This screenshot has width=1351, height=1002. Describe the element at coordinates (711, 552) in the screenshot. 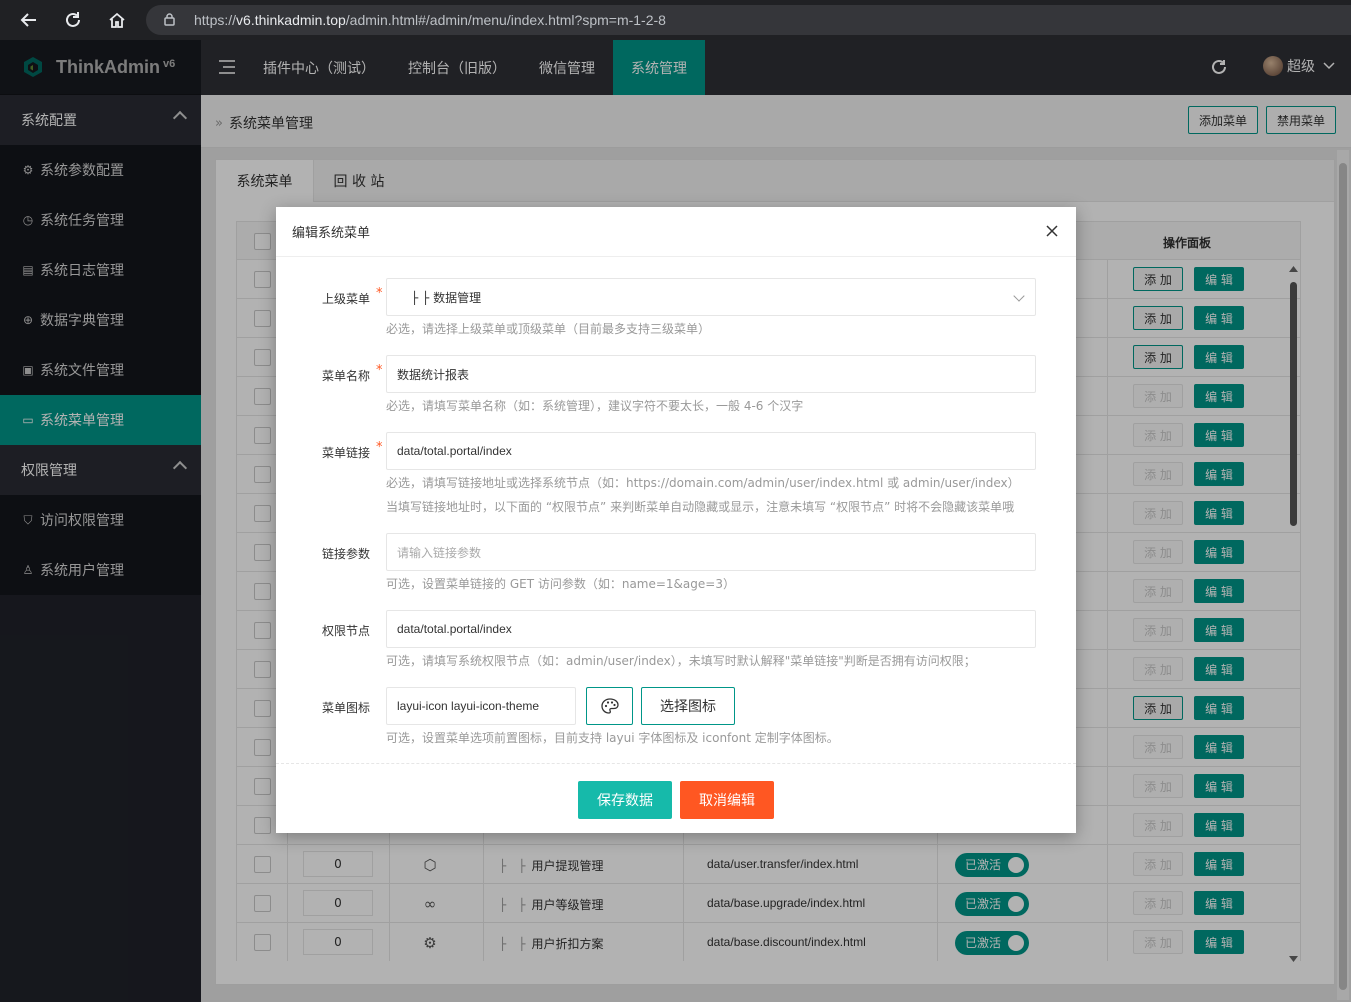

I see `link-params-input: 请输入链接参数` at that location.